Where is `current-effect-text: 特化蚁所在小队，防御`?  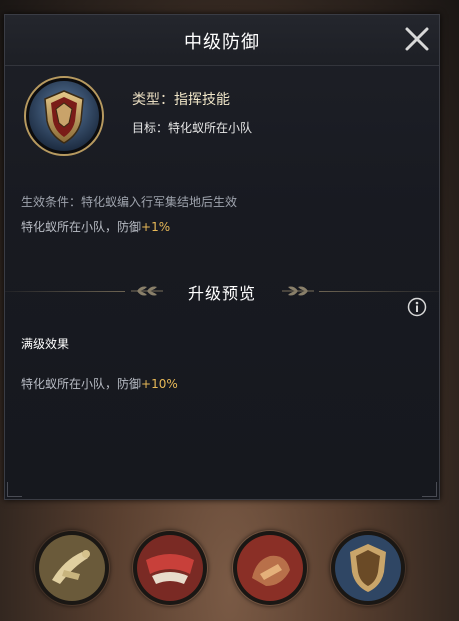
current-effect-text: 特化蚁所在小队，防御 is located at coordinates (81, 227).